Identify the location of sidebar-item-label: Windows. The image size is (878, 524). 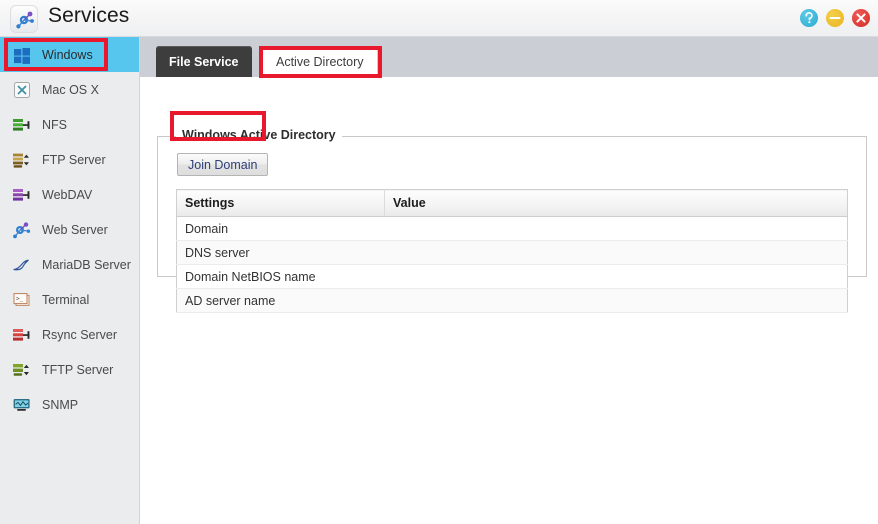
(67, 54).